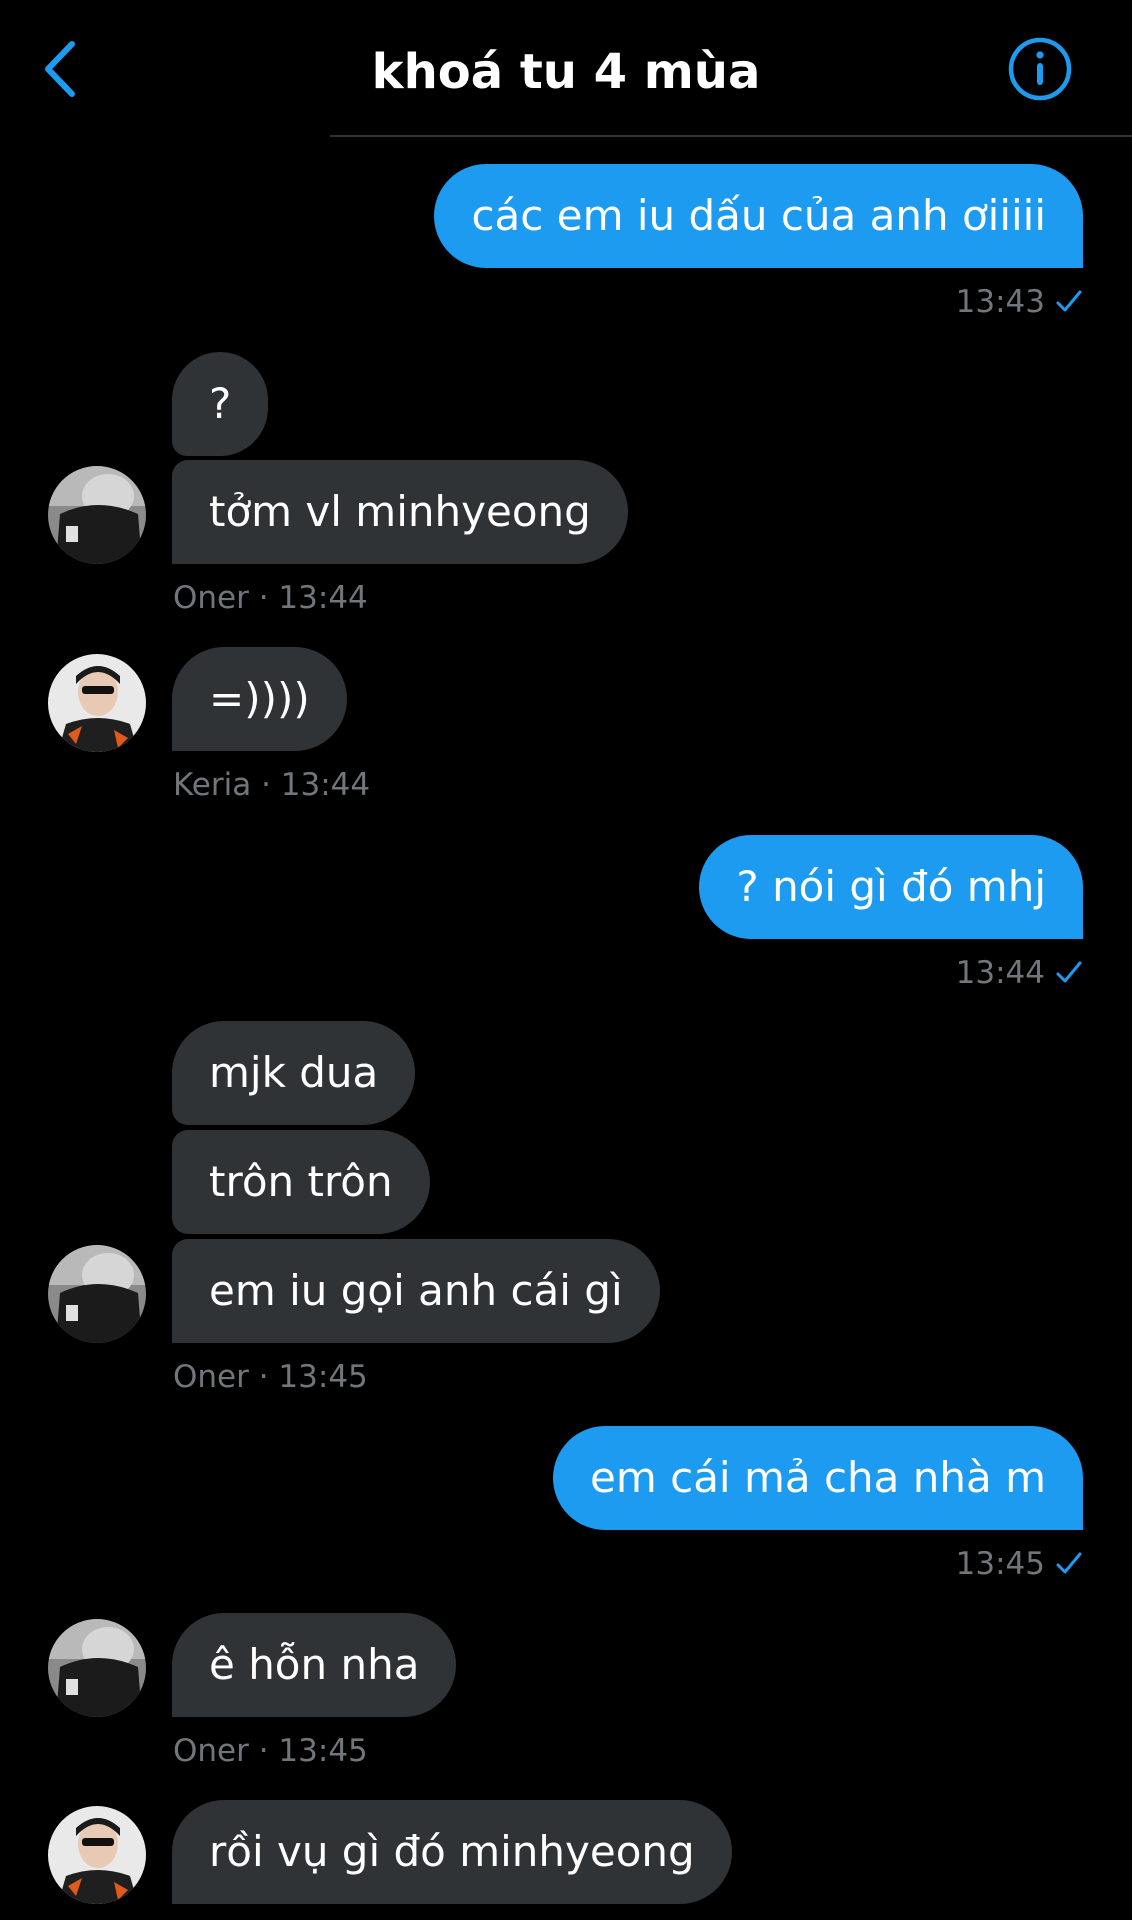 This screenshot has height=1920, width=1132. Describe the element at coordinates (1000, 302) in the screenshot. I see `message-time: 13:43` at that location.